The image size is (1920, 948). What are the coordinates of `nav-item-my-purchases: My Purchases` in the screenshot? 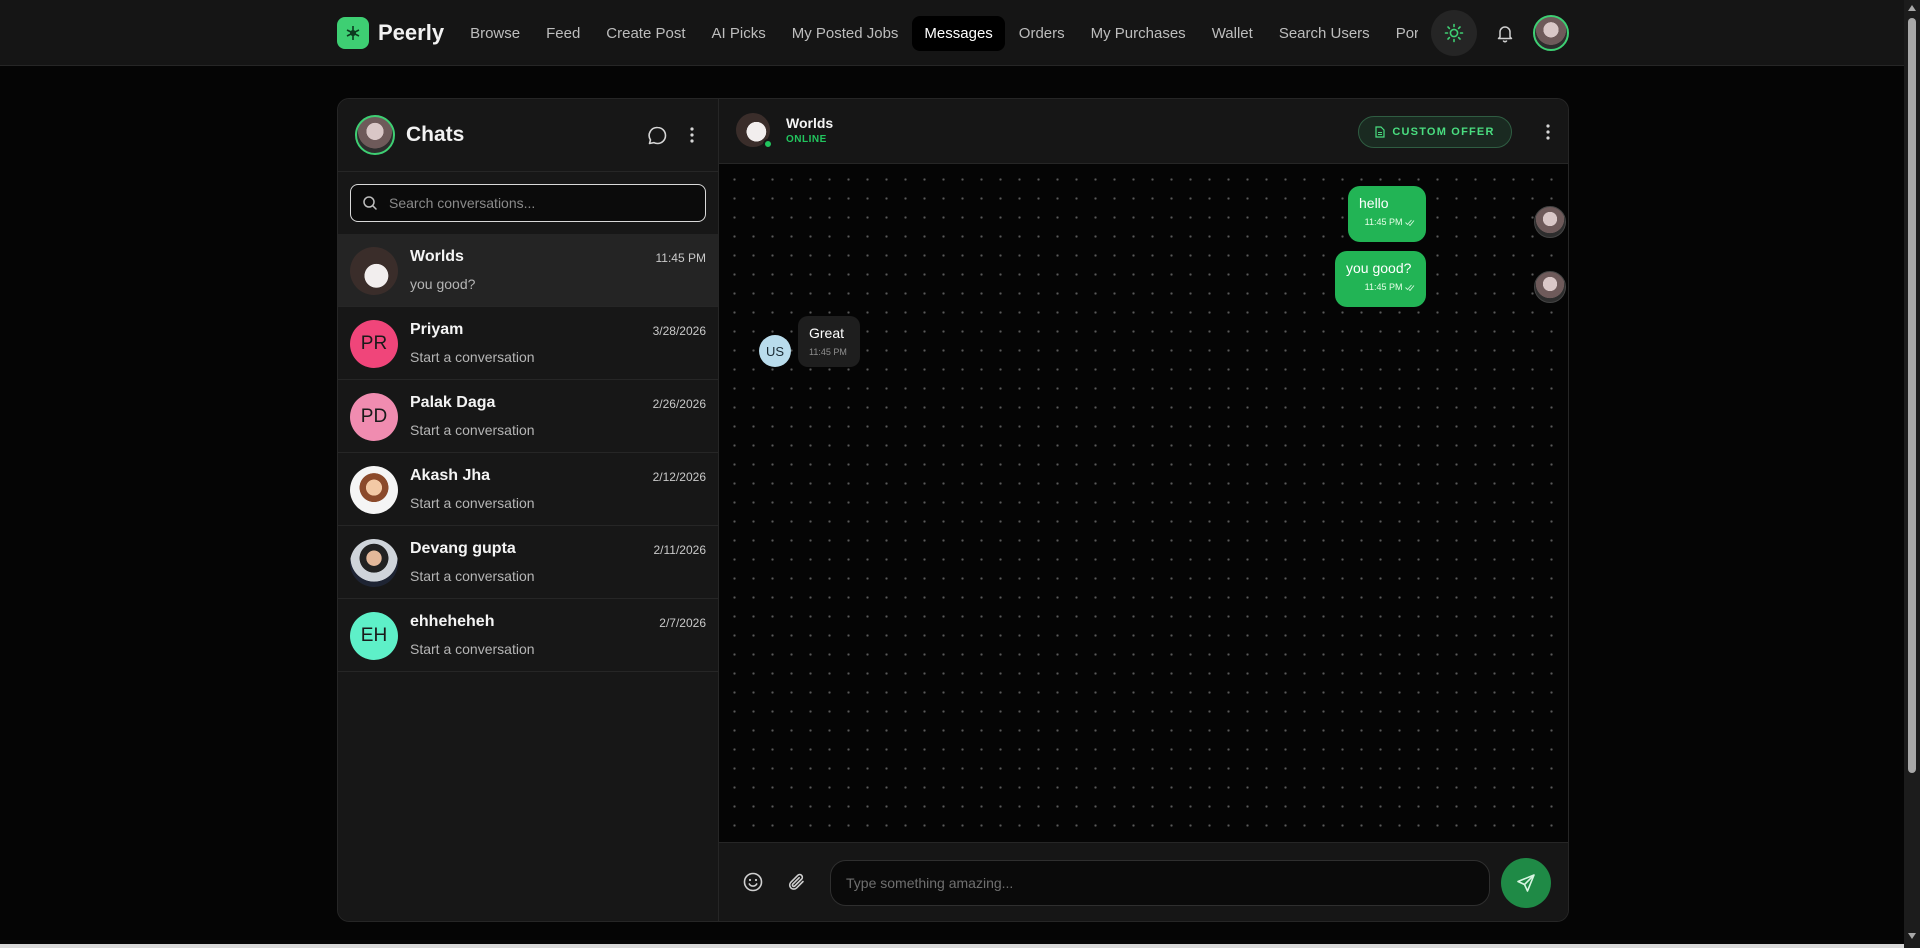 It's located at (1138, 33).